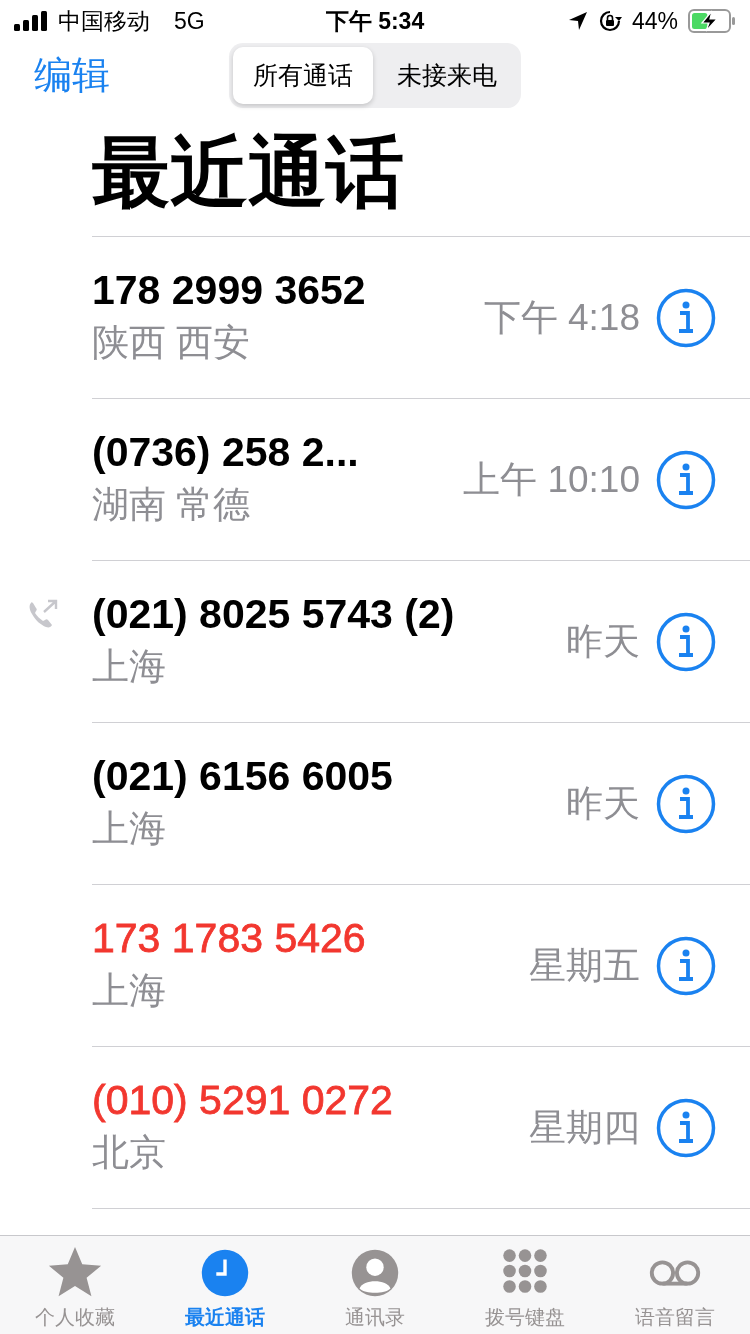 The height and width of the screenshot is (1334, 750). Describe the element at coordinates (584, 965) in the screenshot. I see `call-time: 星期五` at that location.